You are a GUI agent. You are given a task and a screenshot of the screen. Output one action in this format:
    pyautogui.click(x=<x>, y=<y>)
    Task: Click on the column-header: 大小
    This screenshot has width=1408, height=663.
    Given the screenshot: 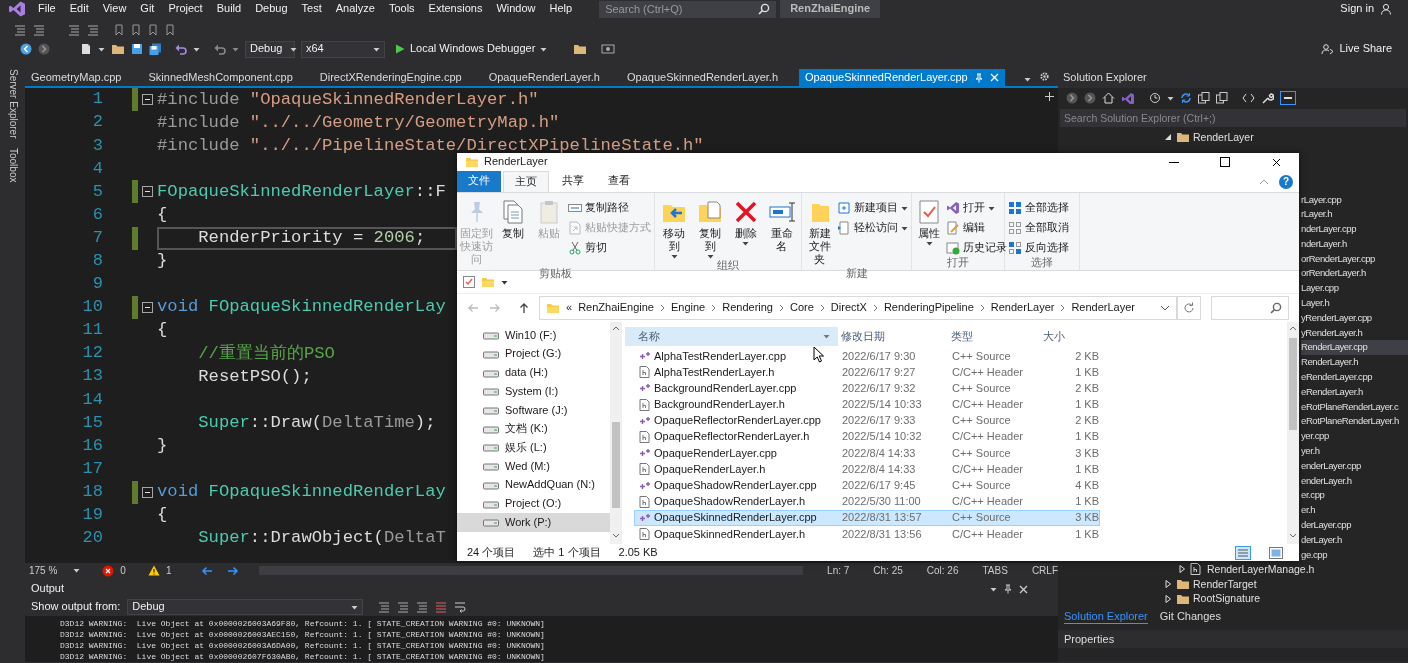 What is the action you would take?
    pyautogui.click(x=1070, y=336)
    